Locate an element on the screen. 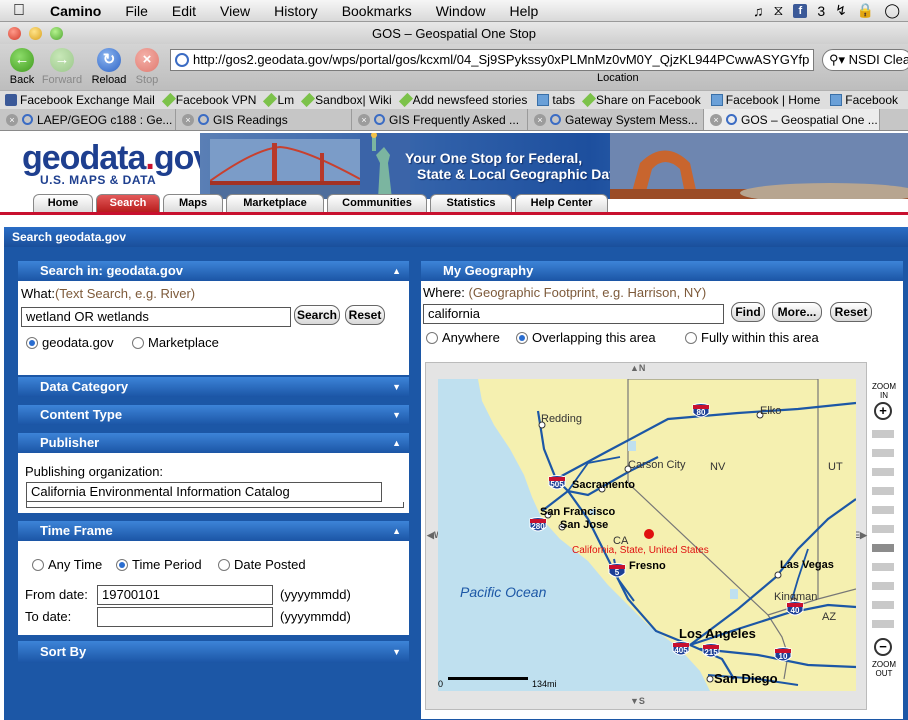  nav-marketplace: Marketplace is located at coordinates (275, 203).